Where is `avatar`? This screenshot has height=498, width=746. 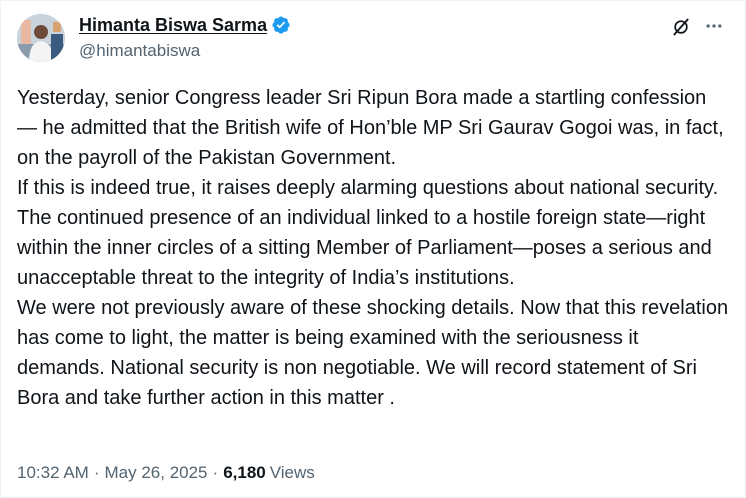
avatar is located at coordinates (41, 38).